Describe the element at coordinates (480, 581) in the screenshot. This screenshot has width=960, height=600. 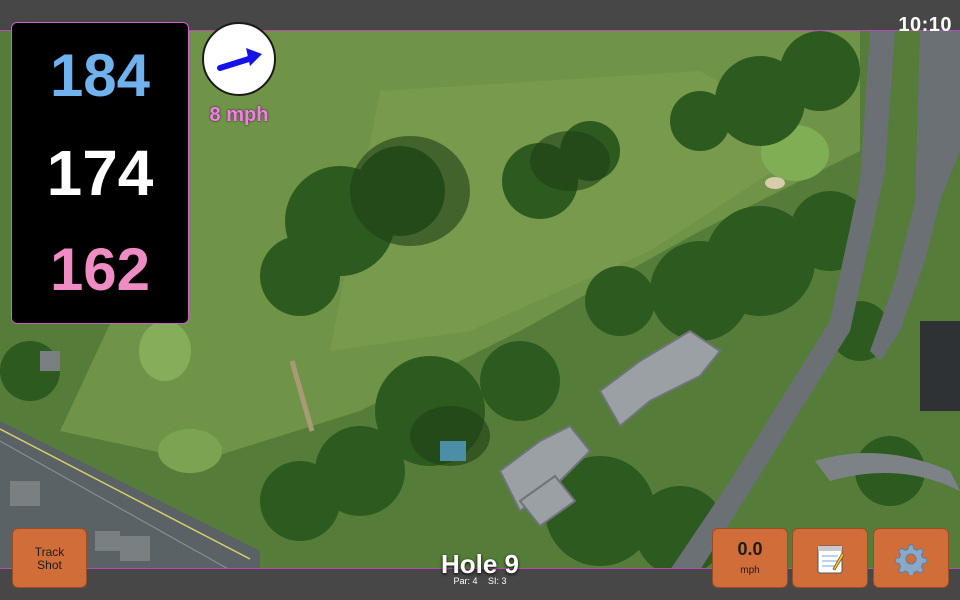
I see `hole-info: Par: 4 SI: 3` at that location.